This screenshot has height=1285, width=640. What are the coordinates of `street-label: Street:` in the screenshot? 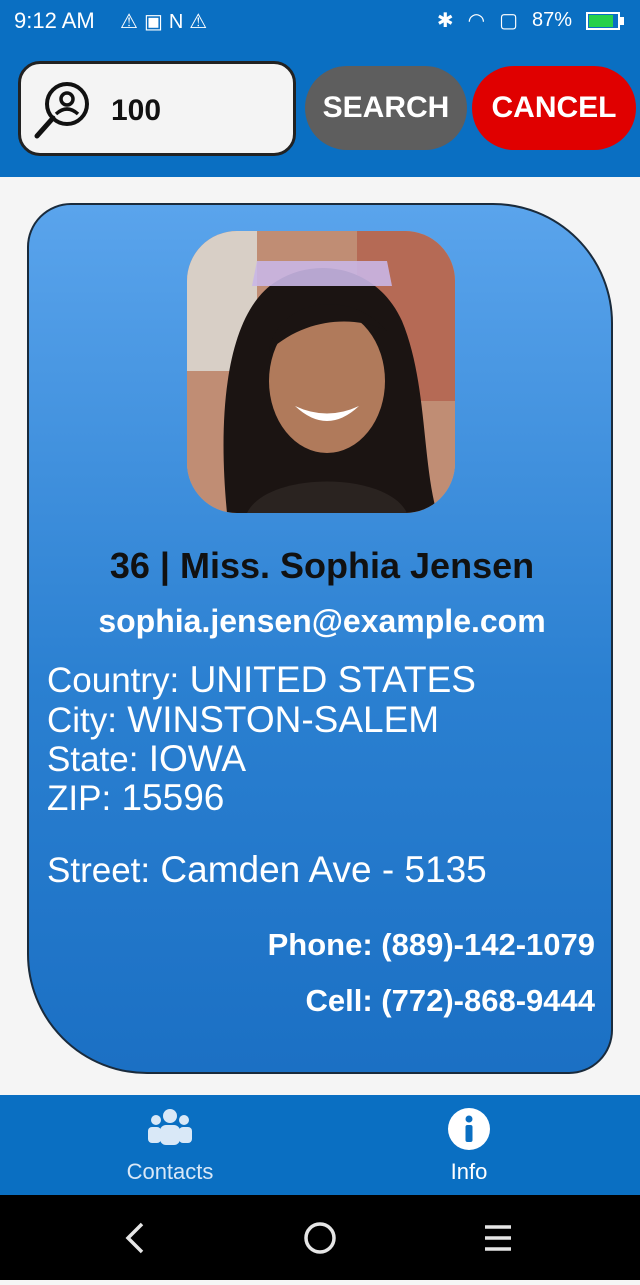 It's located at (99, 870).